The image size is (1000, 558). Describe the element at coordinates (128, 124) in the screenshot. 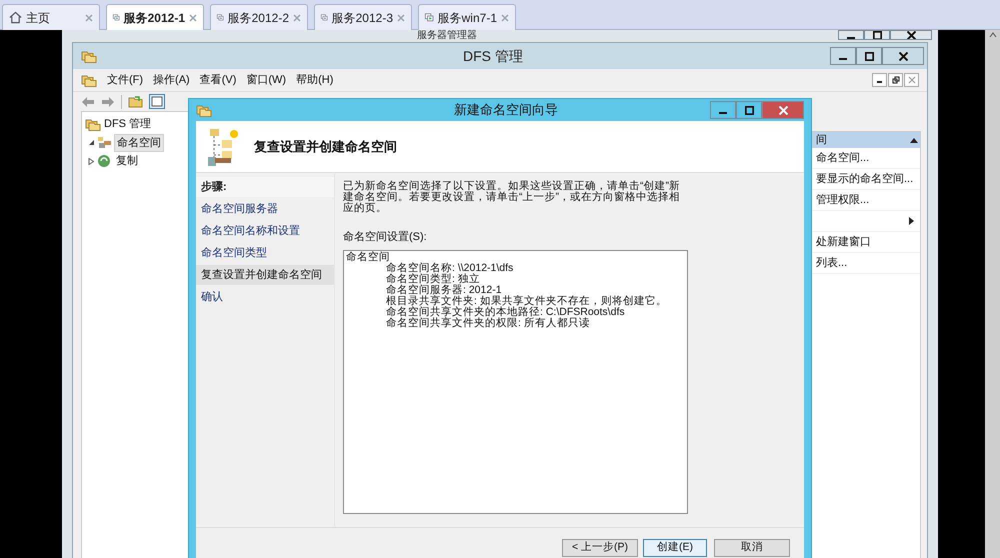

I see `tree-item: DFS 管理` at that location.